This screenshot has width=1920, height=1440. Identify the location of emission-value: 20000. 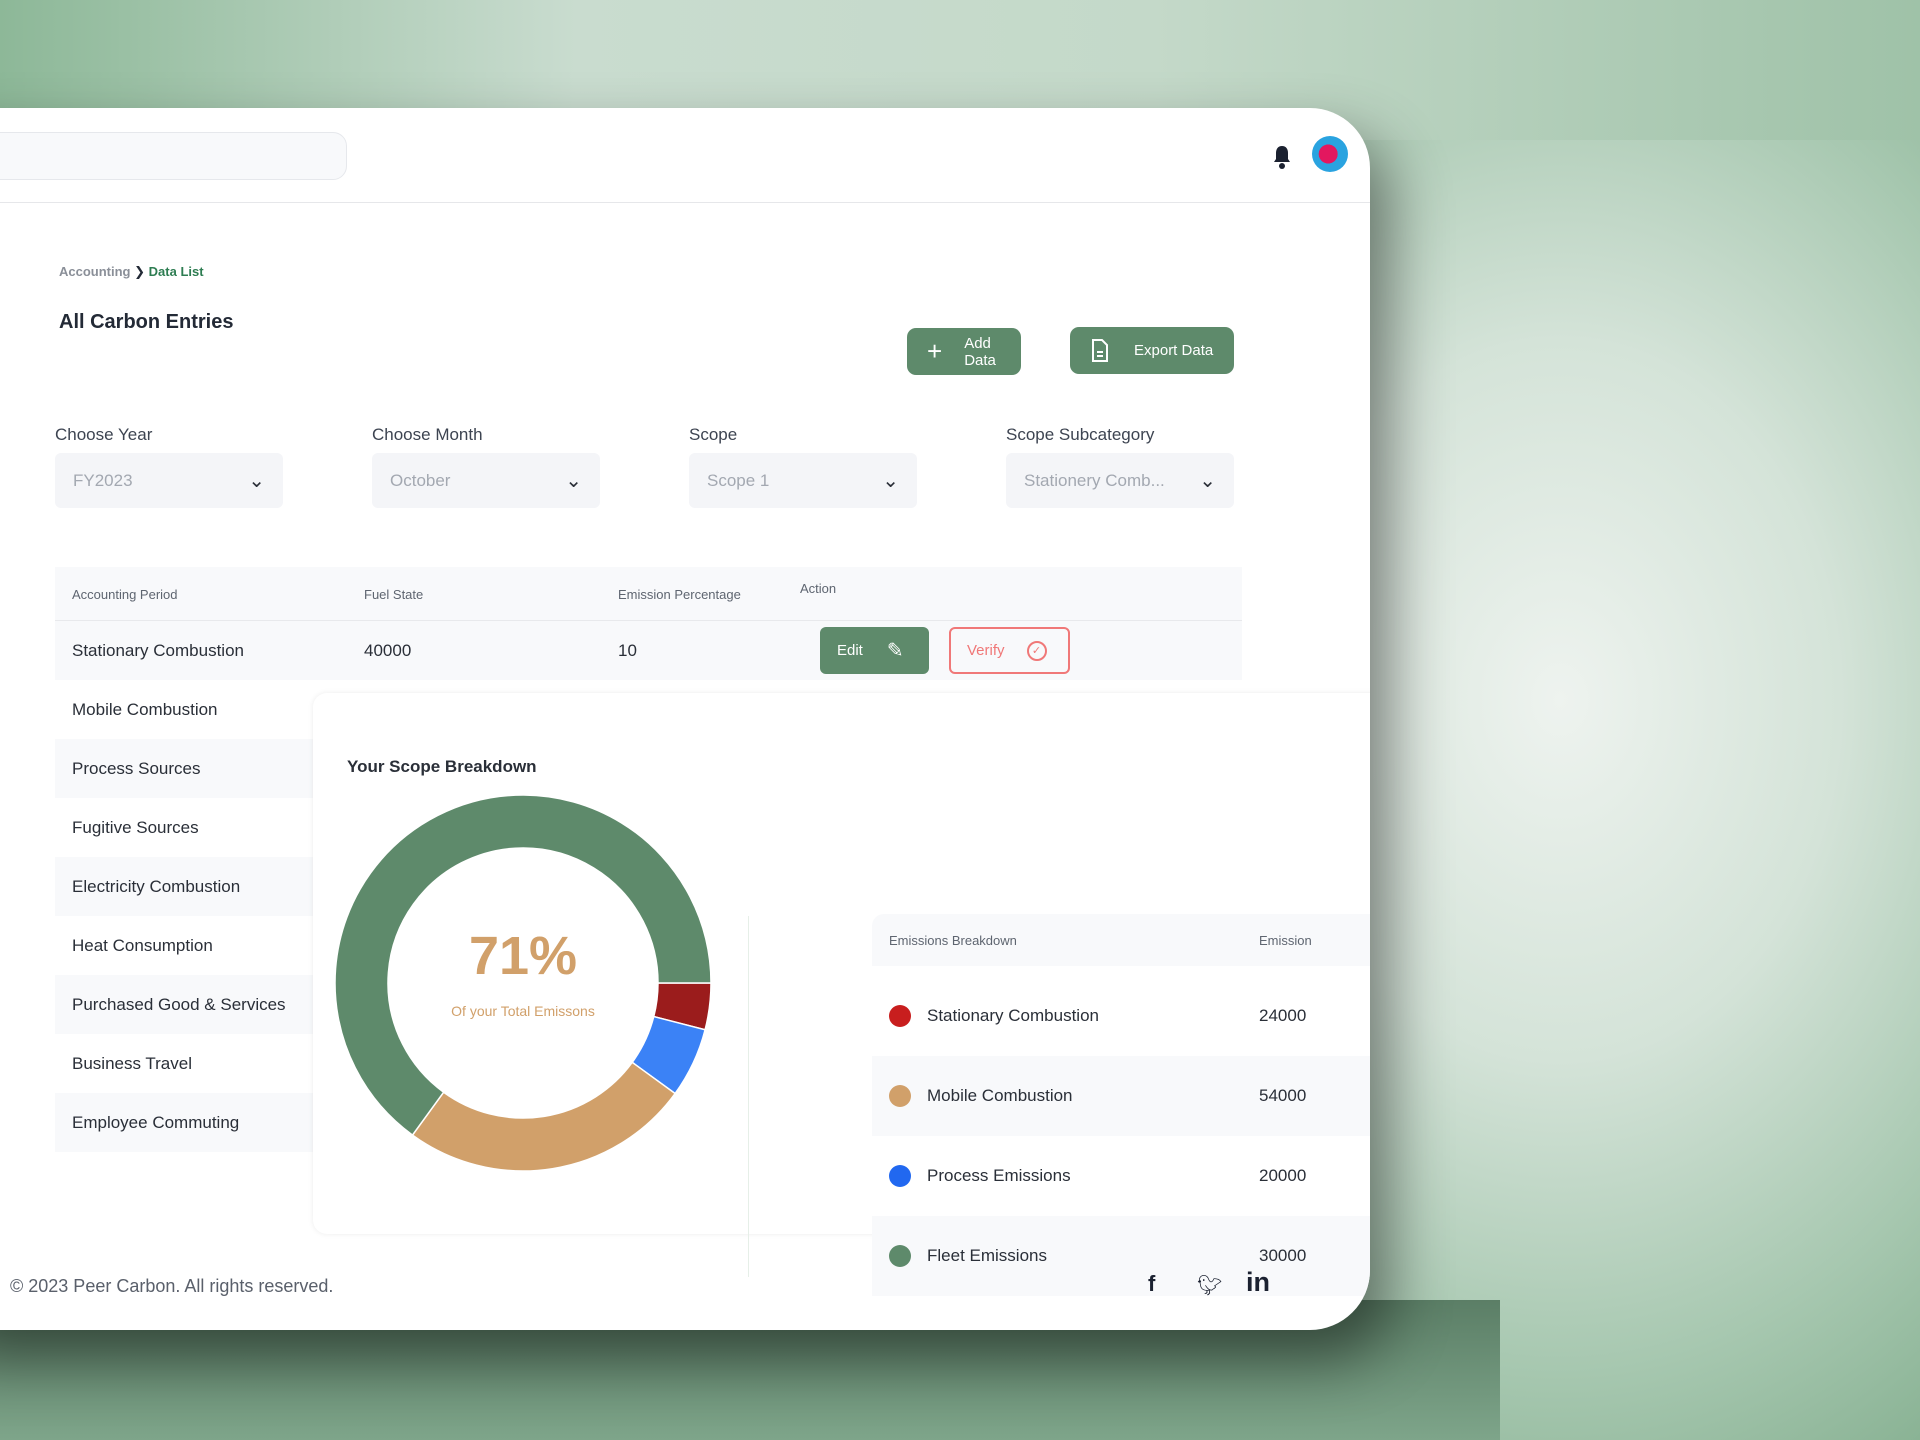
(1283, 1175).